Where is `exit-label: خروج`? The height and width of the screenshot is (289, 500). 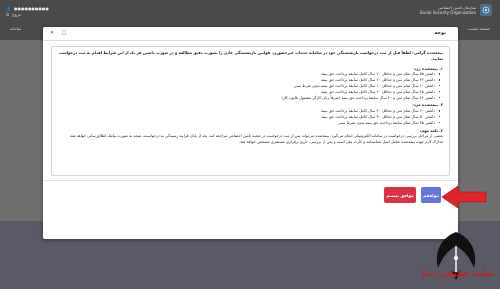
exit-label: خروج is located at coordinates (17, 14).